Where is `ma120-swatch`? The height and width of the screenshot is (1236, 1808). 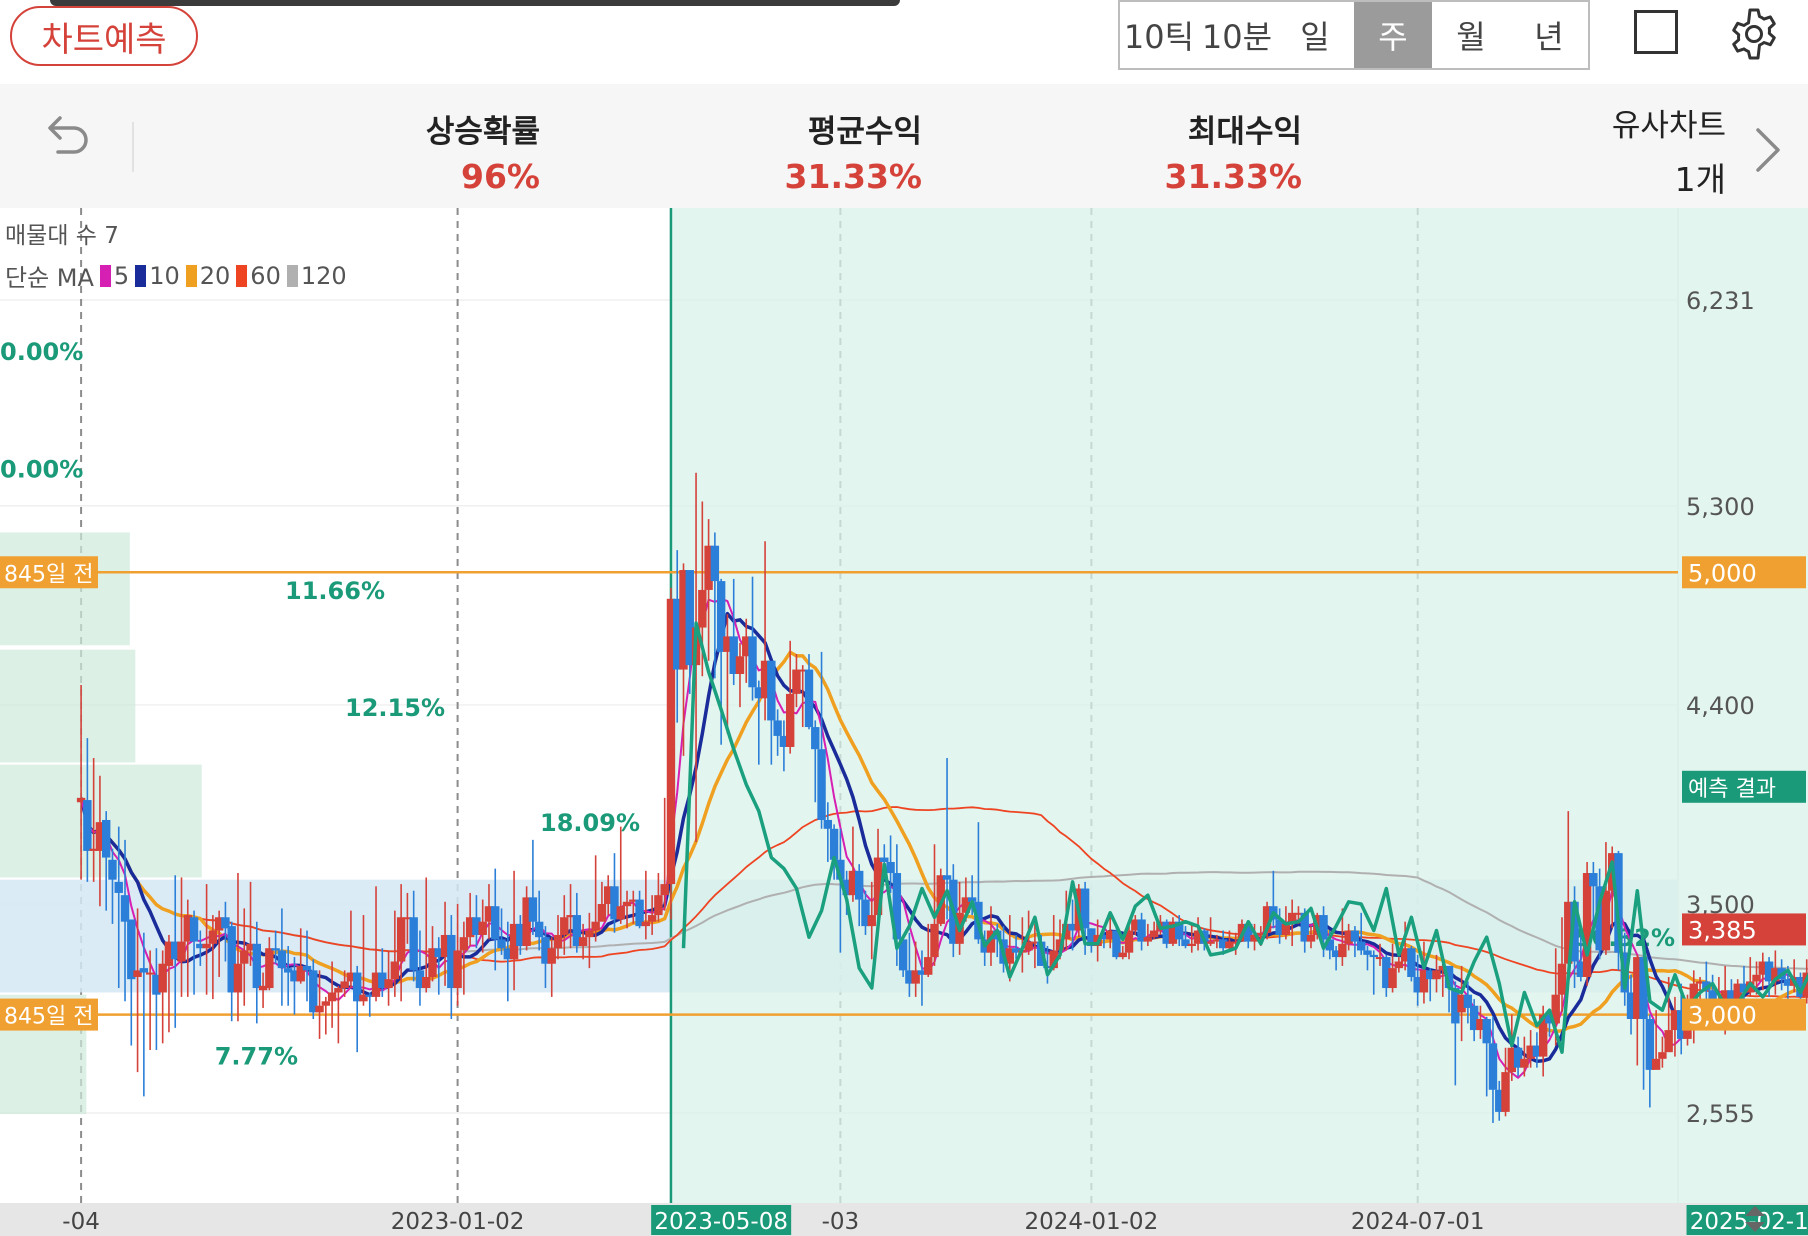
ma120-swatch is located at coordinates (292, 275).